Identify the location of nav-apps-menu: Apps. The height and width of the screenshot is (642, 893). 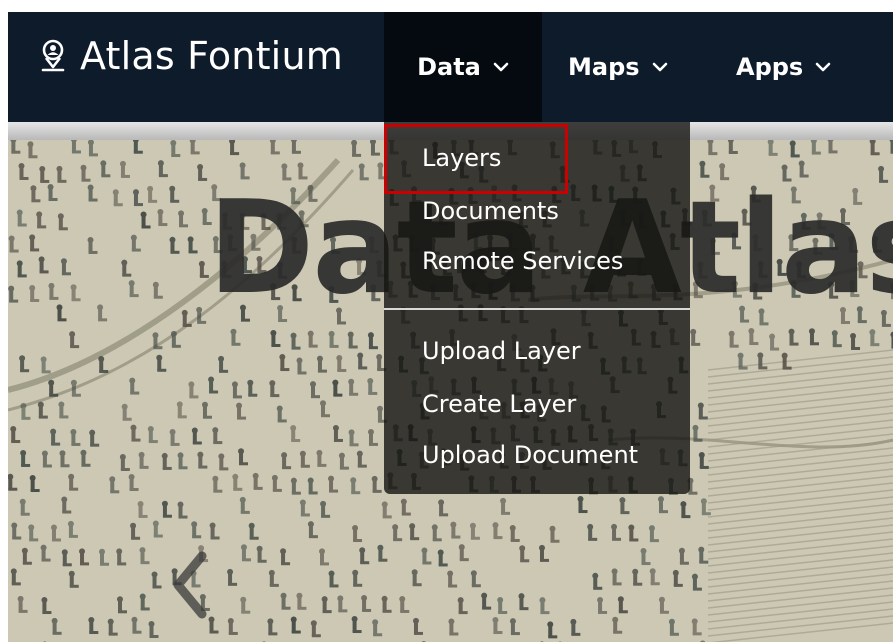
(783, 67).